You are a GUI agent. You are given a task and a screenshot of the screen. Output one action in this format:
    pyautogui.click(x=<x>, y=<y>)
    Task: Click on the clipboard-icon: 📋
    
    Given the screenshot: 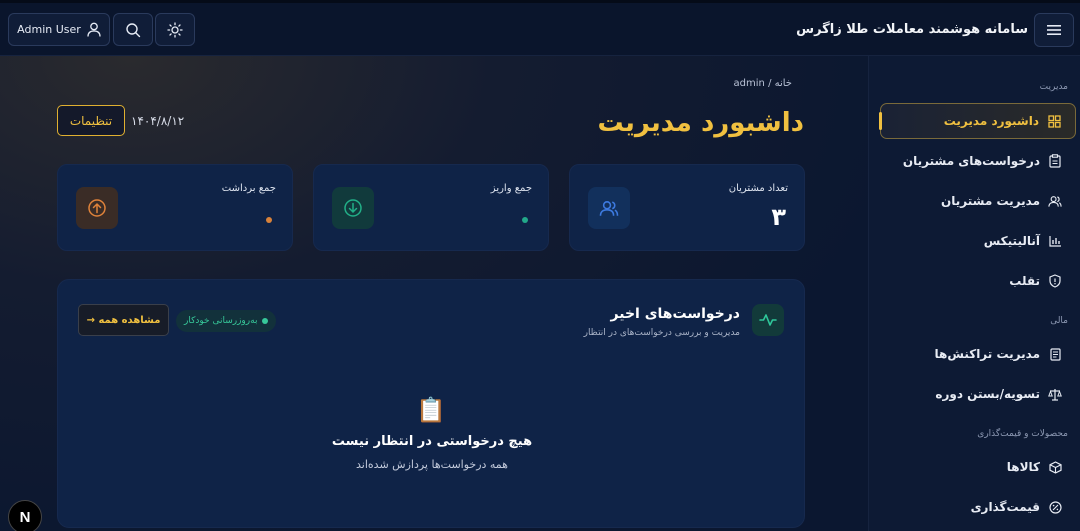 What is the action you would take?
    pyautogui.click(x=431, y=410)
    